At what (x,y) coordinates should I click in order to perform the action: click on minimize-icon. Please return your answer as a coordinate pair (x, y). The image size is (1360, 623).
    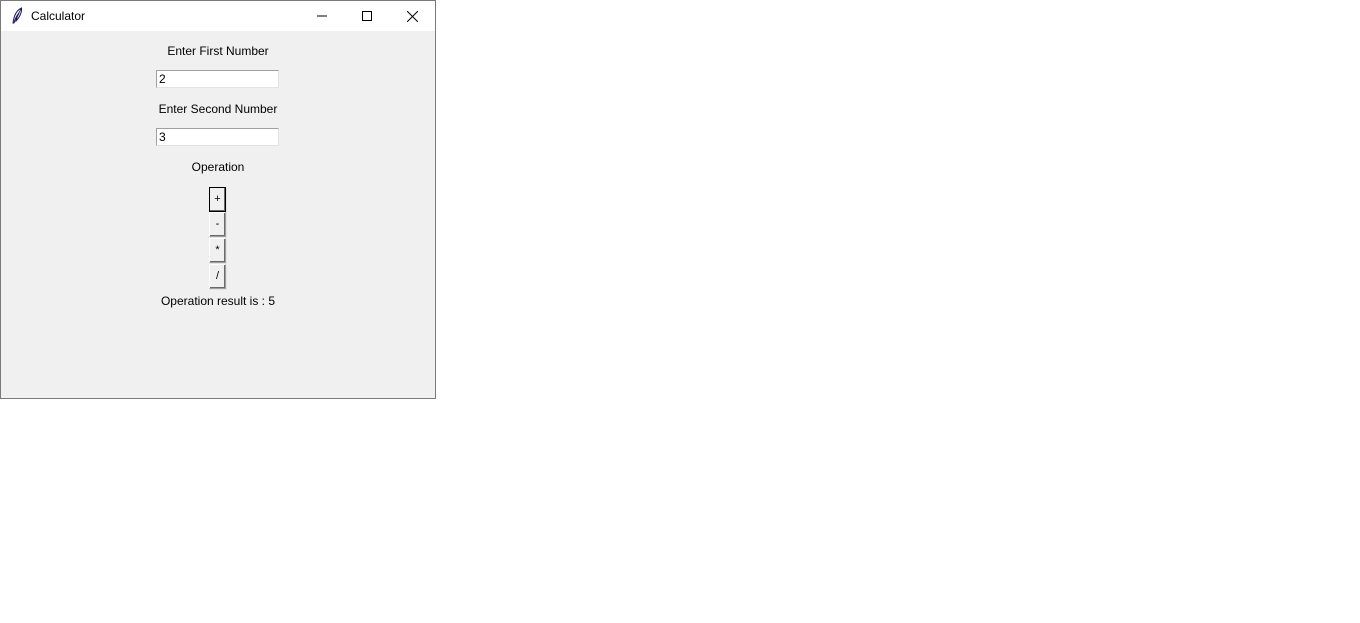
    Looking at the image, I should click on (321, 16).